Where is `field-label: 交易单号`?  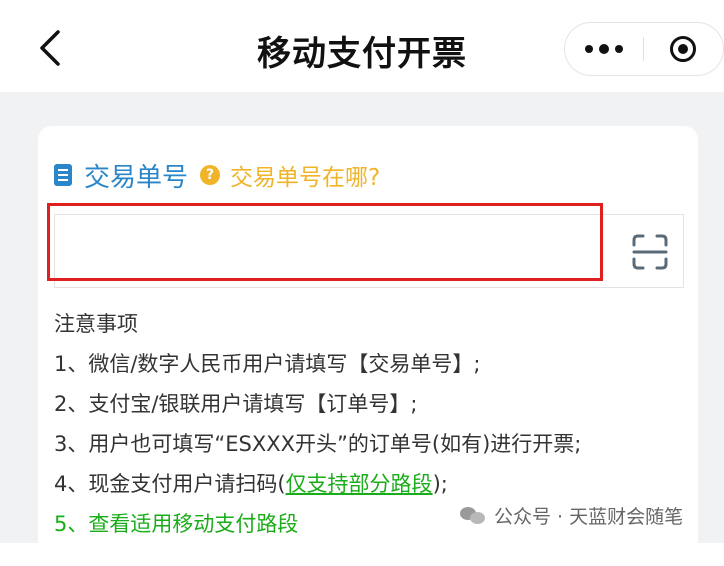 field-label: 交易单号 is located at coordinates (136, 177).